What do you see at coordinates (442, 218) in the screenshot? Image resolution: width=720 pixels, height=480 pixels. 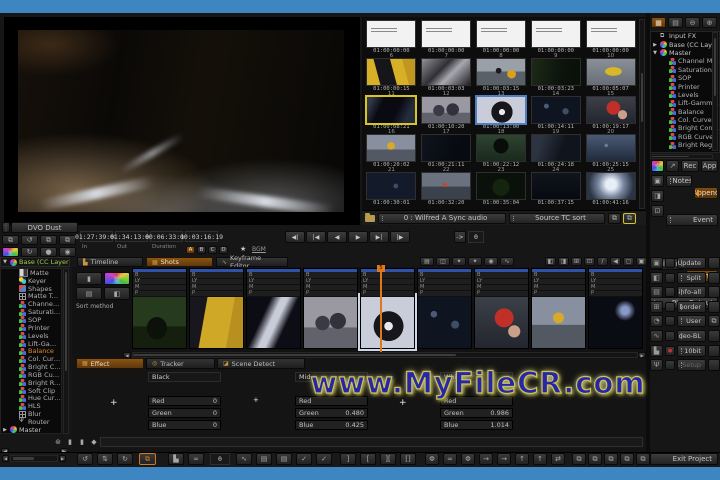 I see `audio-sync-dropdown: 0 : Wilfred A Sync audio` at bounding box center [442, 218].